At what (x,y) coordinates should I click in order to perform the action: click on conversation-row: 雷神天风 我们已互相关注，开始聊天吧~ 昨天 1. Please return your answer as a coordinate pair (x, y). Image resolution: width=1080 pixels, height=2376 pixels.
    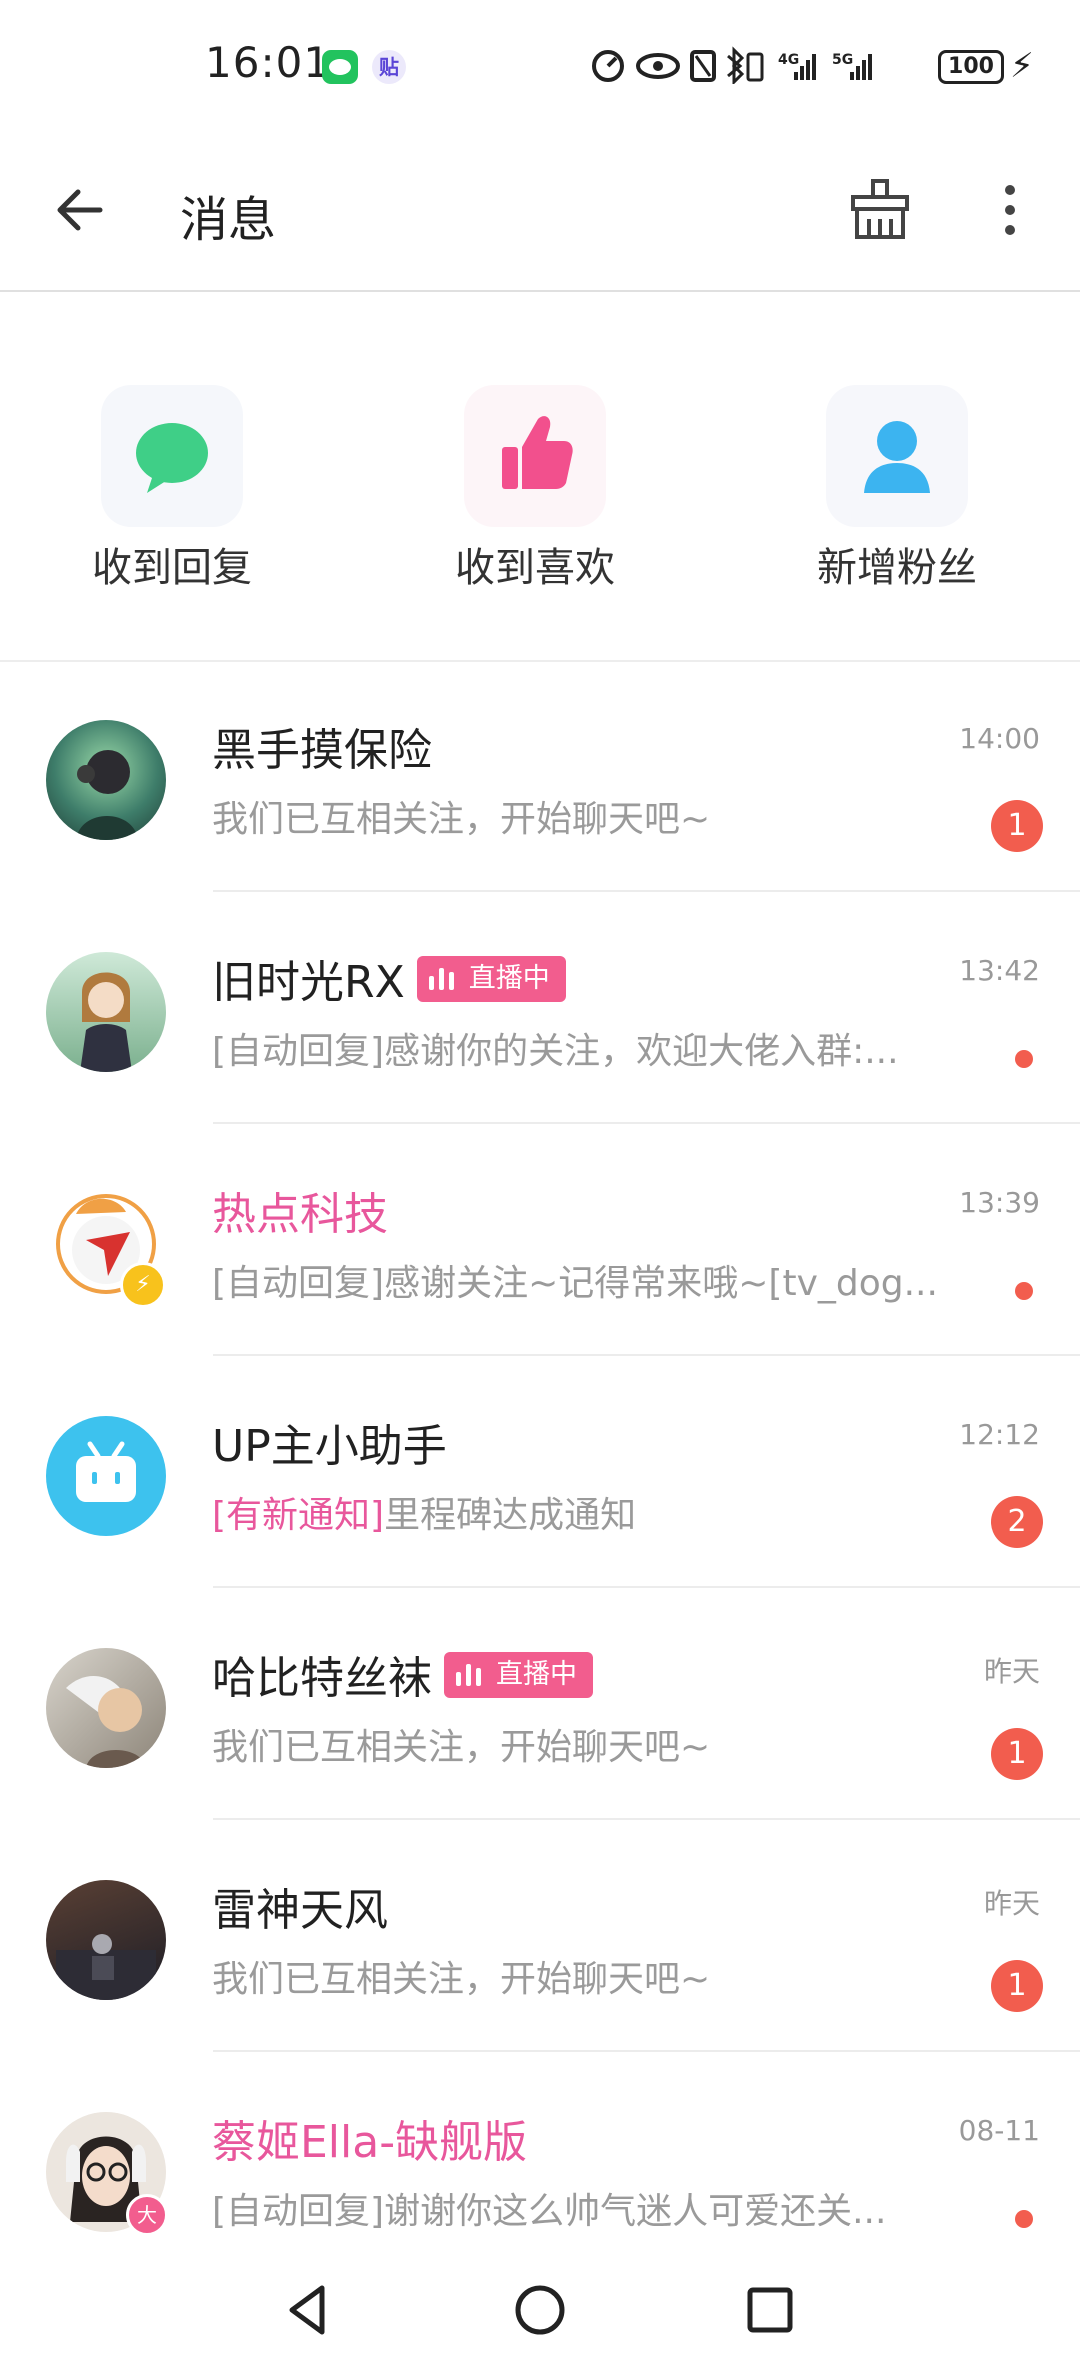
    Looking at the image, I should click on (540, 1936).